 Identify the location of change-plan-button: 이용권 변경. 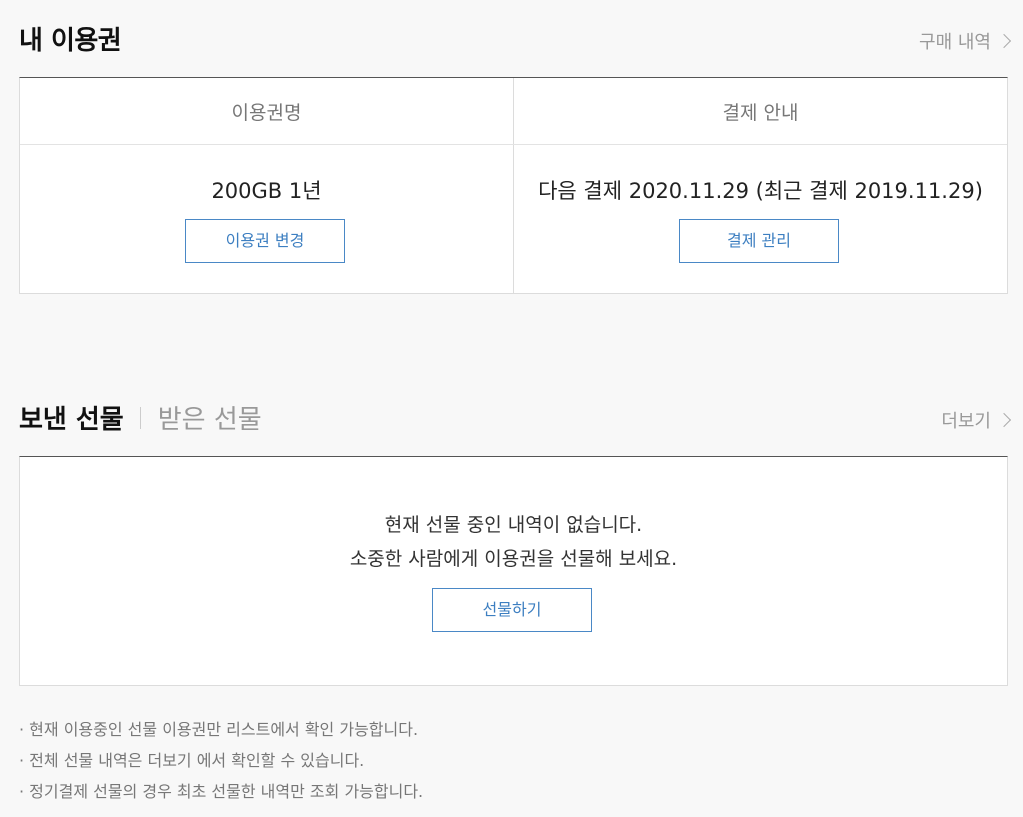
(265, 241).